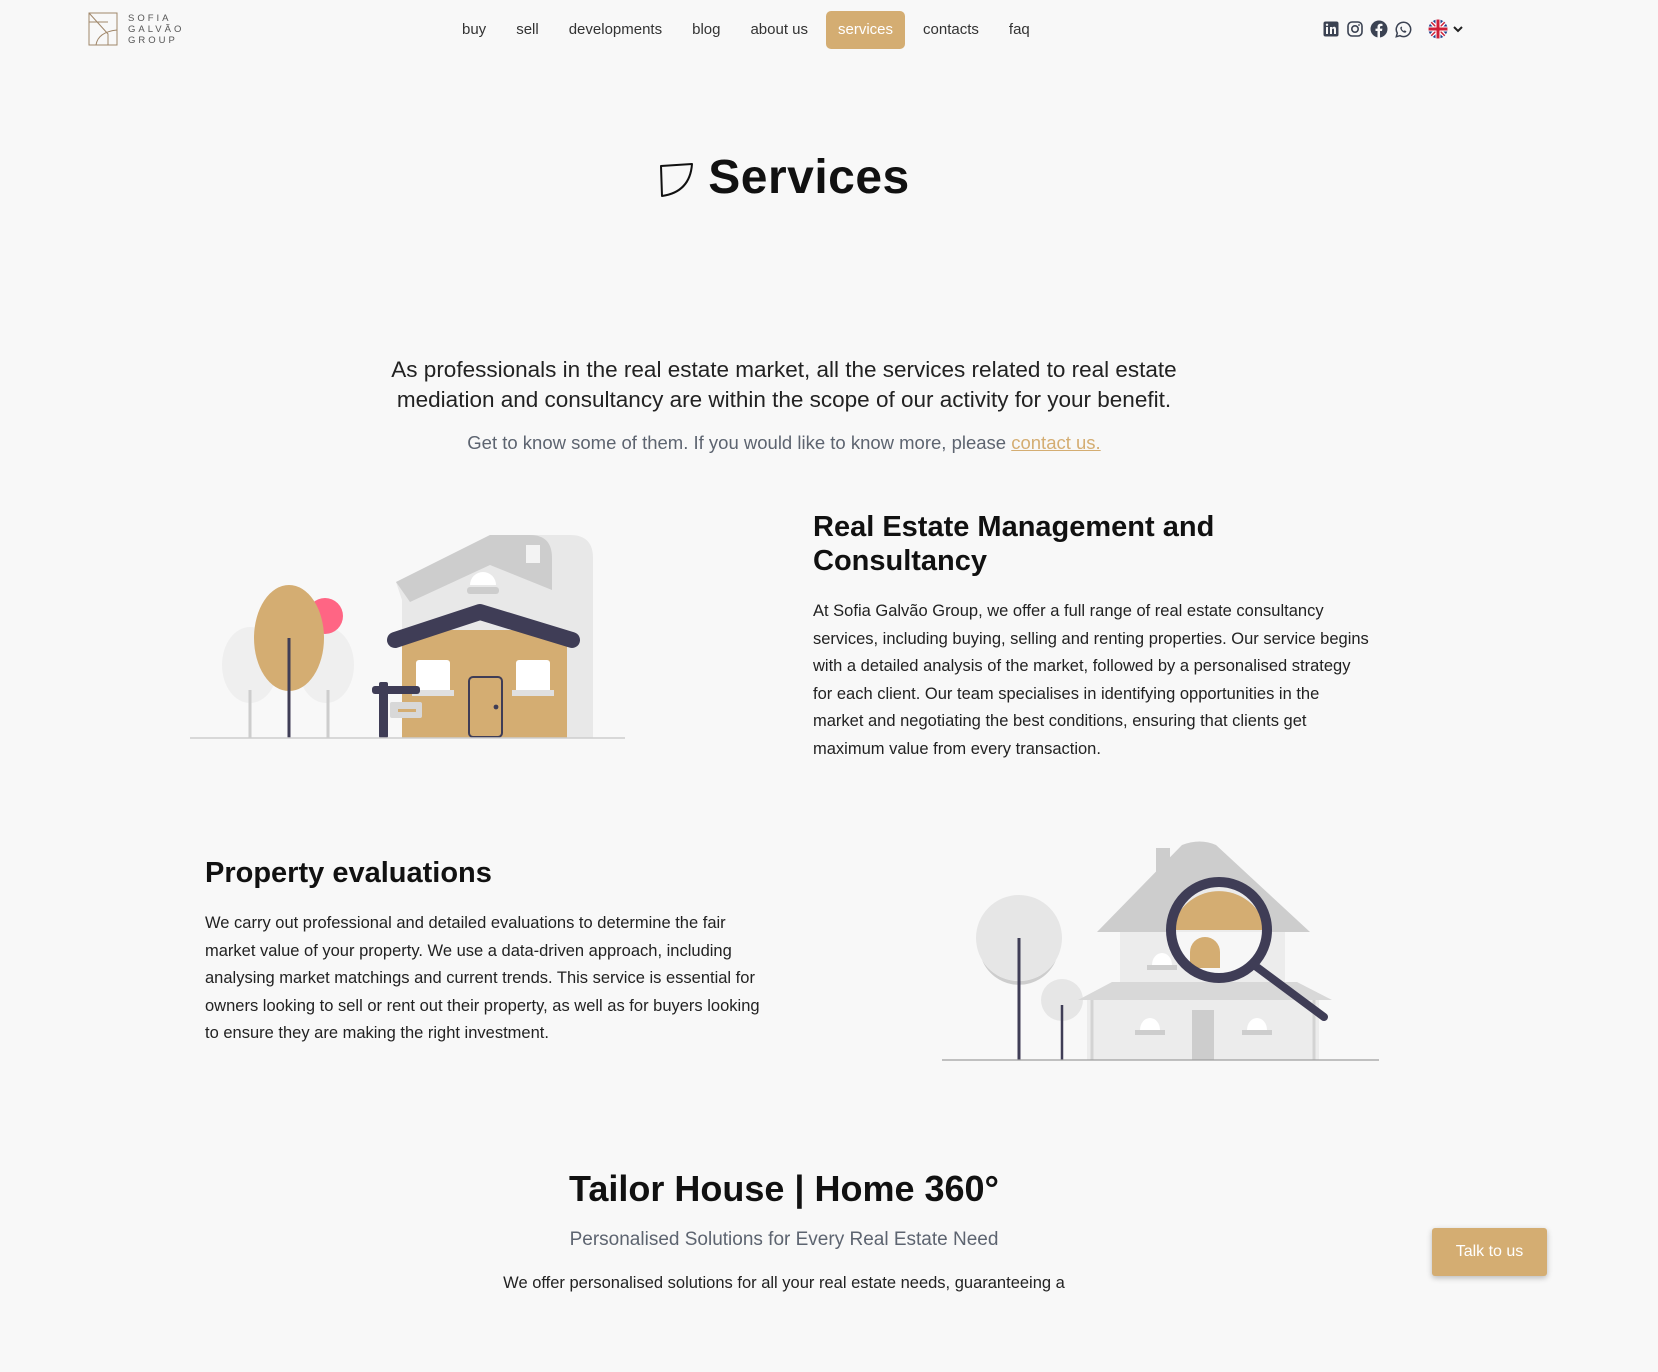 The height and width of the screenshot is (1372, 1658). Describe the element at coordinates (103, 29) in the screenshot. I see `logo-mark-icon` at that location.